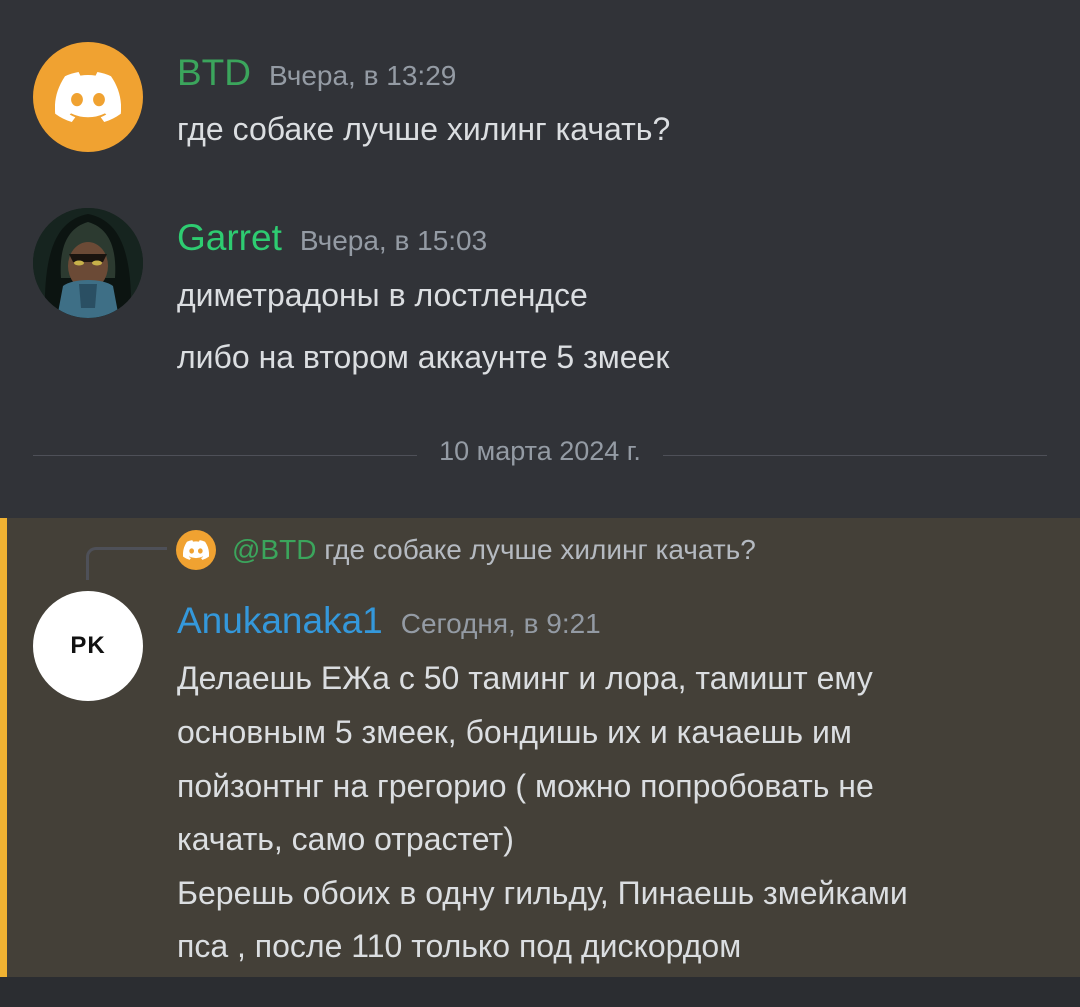 This screenshot has width=1080, height=1007. I want to click on username: BTD, so click(214, 72).